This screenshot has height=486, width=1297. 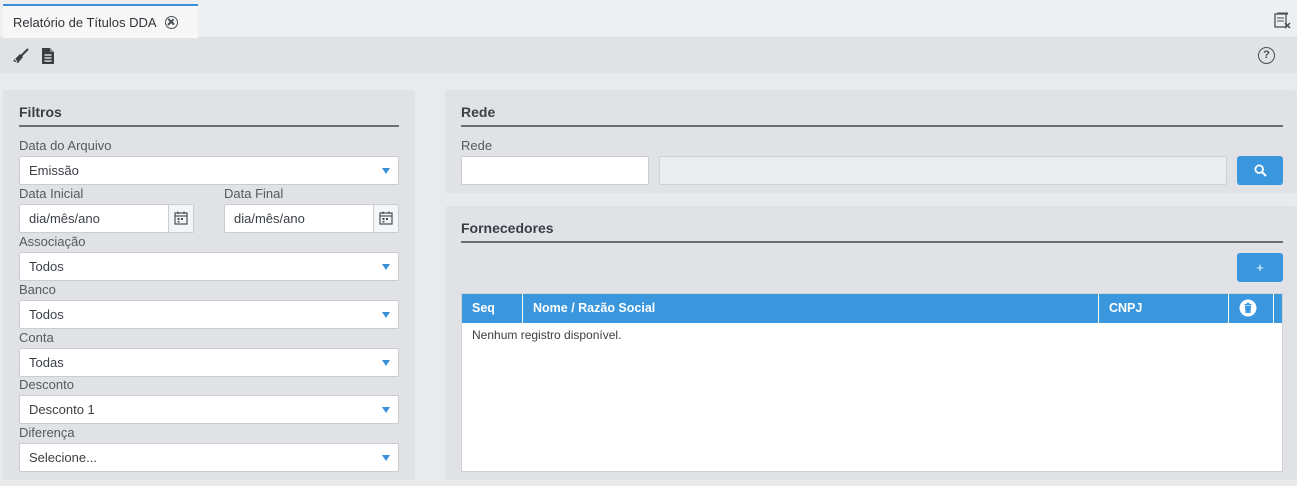 I want to click on data-inicial-value: dia/mês/ano, so click(x=64, y=218).